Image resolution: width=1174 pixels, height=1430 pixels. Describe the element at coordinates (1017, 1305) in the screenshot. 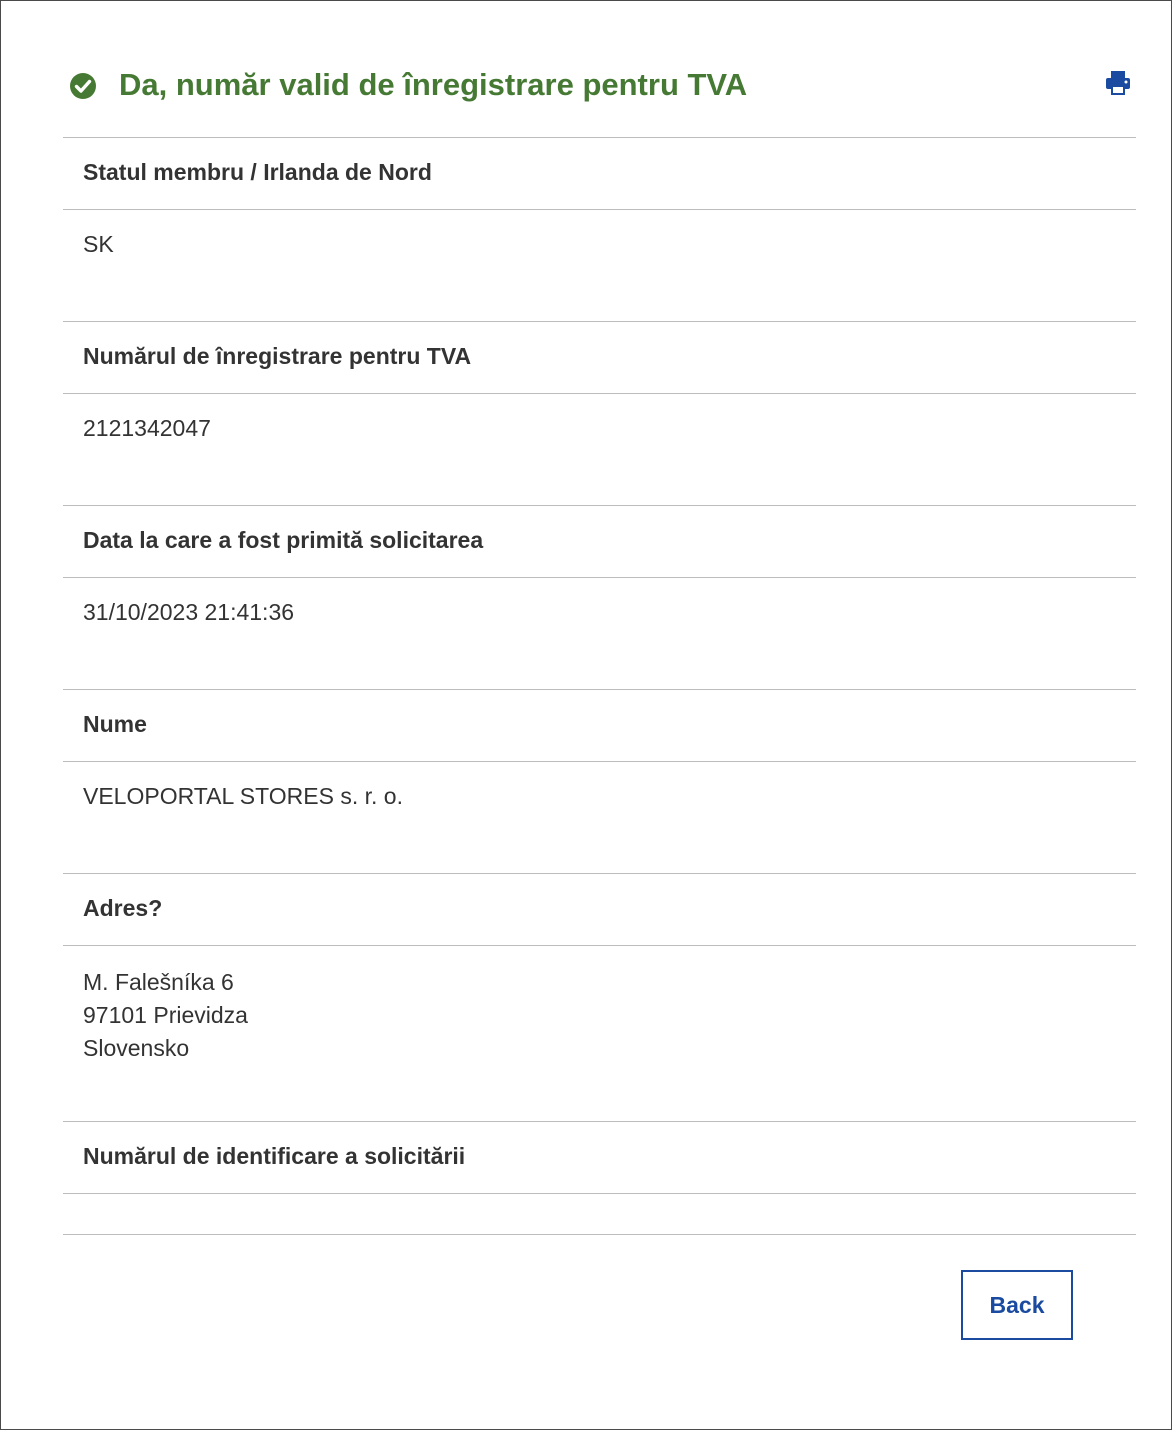

I see `back-button: Back` at that location.